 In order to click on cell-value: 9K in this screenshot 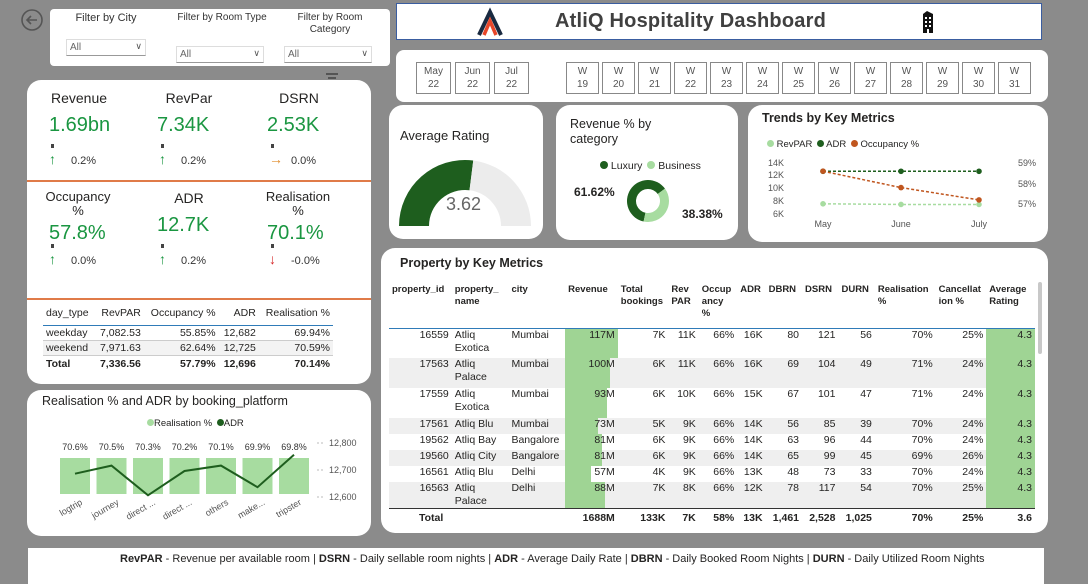, I will do `click(689, 424)`.